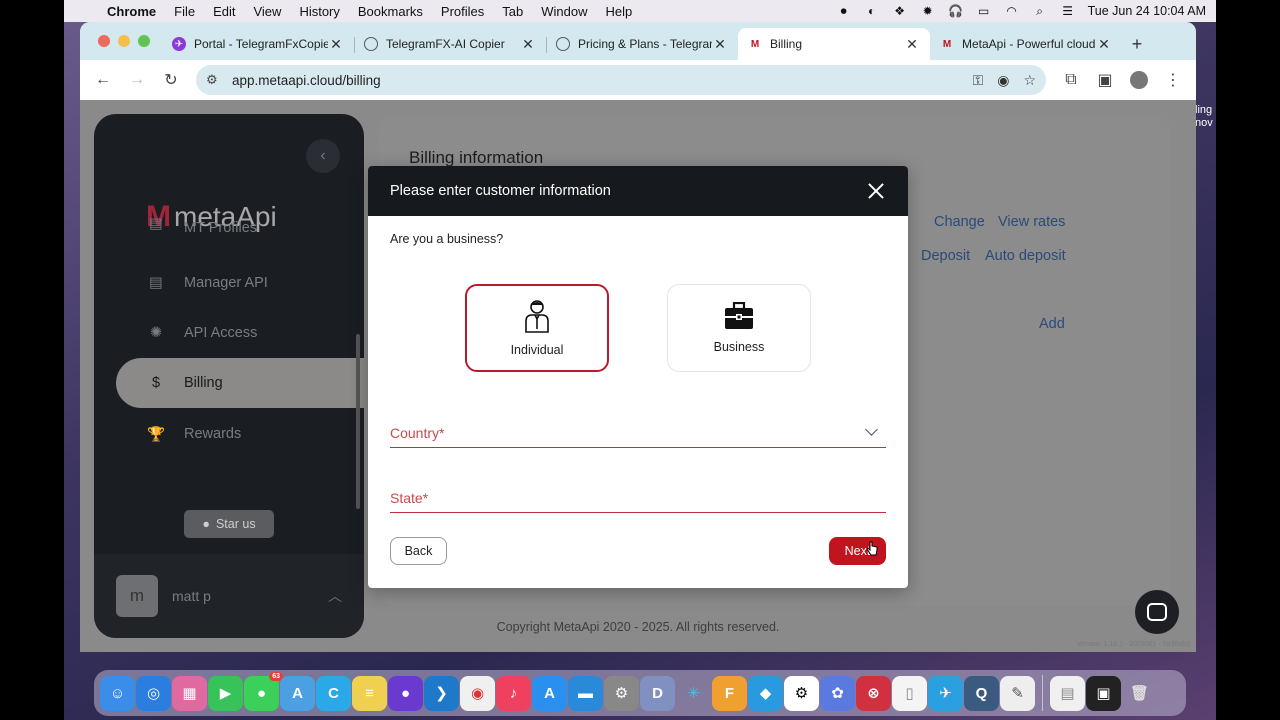 This screenshot has width=1280, height=720. I want to click on launchpad-icon: ▦, so click(189, 693).